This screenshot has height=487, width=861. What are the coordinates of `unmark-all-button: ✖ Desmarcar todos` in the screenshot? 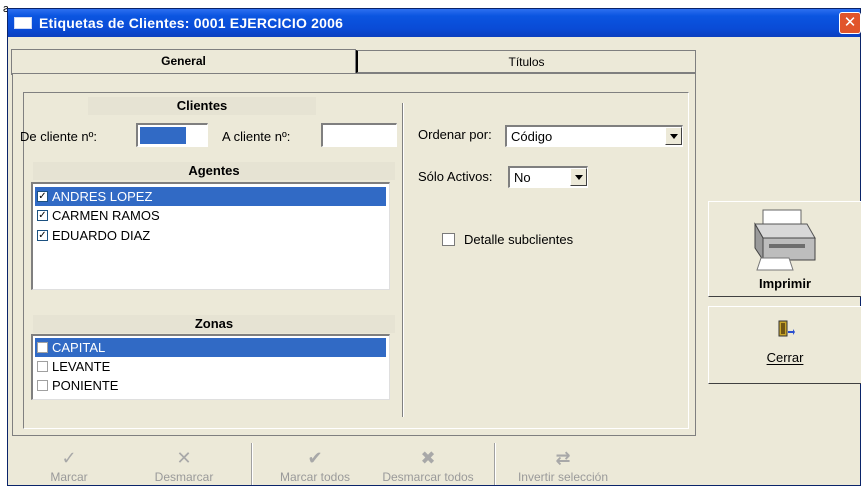 It's located at (428, 463).